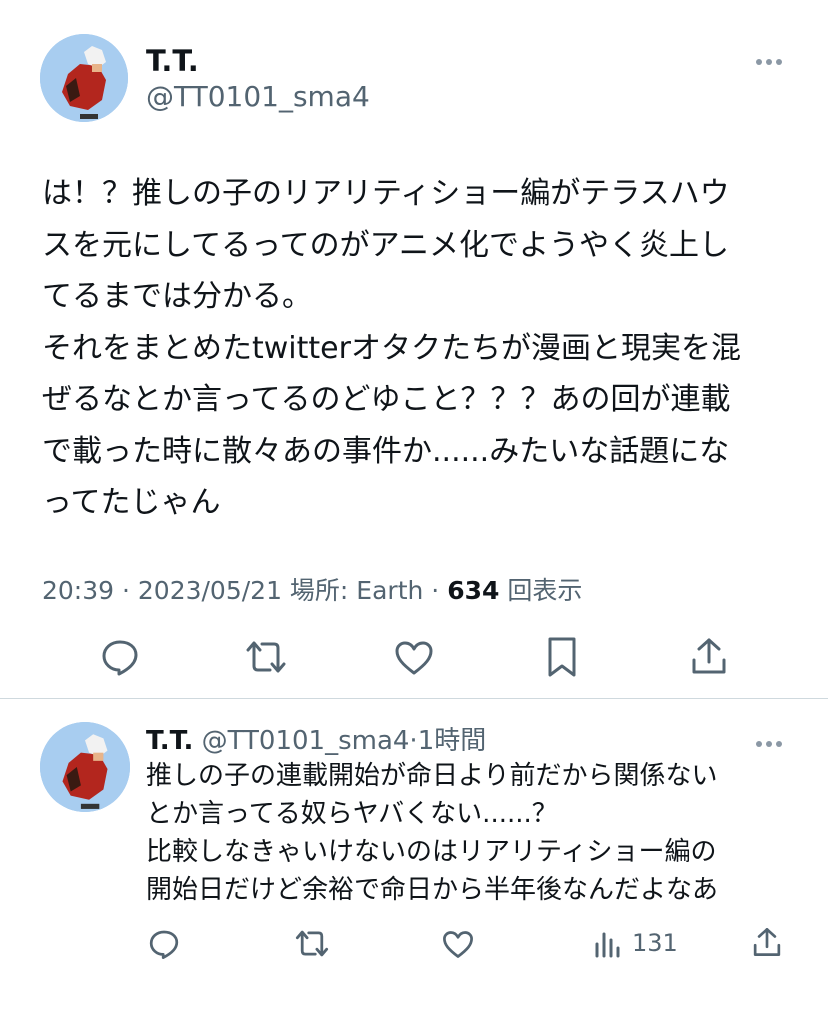 Image resolution: width=828 pixels, height=1012 pixels. What do you see at coordinates (562, 657) in the screenshot?
I see `bookmark-icon` at bounding box center [562, 657].